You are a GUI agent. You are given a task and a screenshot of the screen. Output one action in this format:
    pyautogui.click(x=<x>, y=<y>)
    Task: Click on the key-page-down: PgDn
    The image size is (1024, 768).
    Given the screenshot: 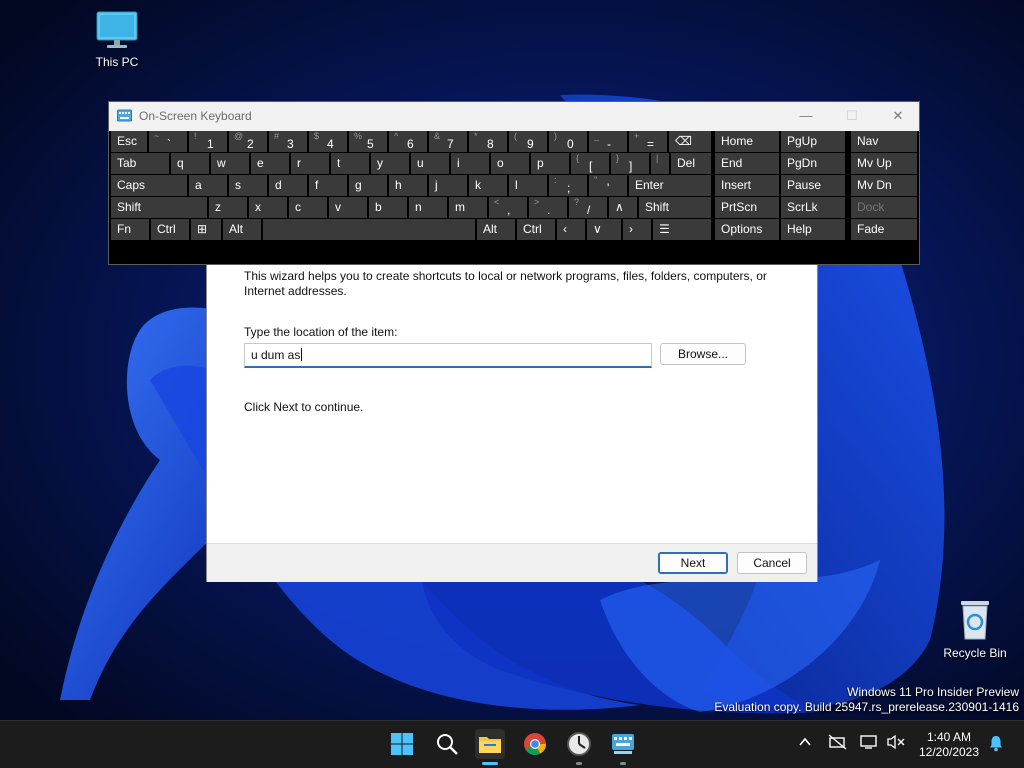 What is the action you would take?
    pyautogui.click(x=813, y=163)
    